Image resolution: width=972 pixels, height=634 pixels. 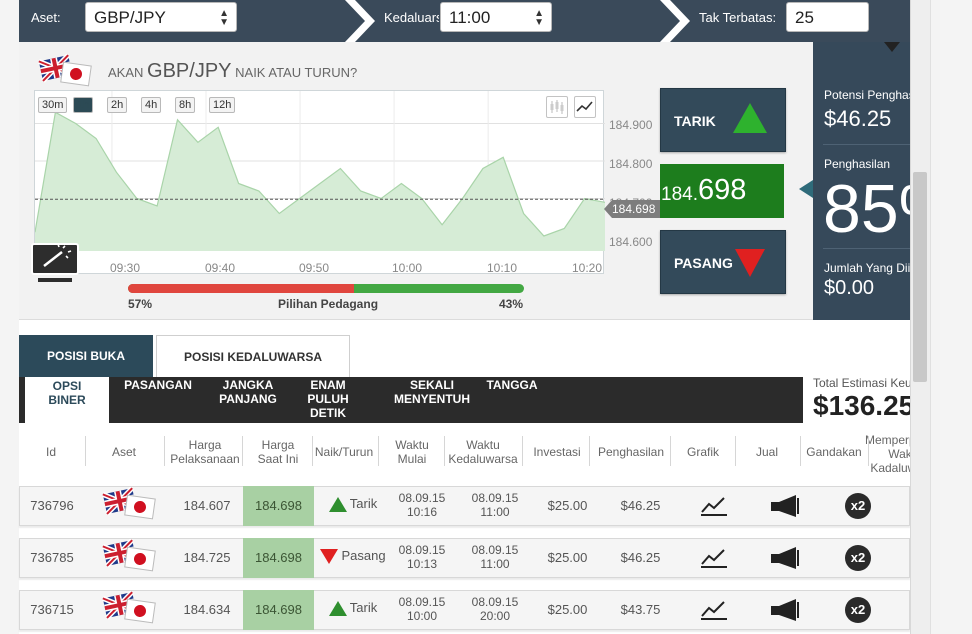 What do you see at coordinates (511, 304) in the screenshot?
I see `traders-choice-call-percent: 43%` at bounding box center [511, 304].